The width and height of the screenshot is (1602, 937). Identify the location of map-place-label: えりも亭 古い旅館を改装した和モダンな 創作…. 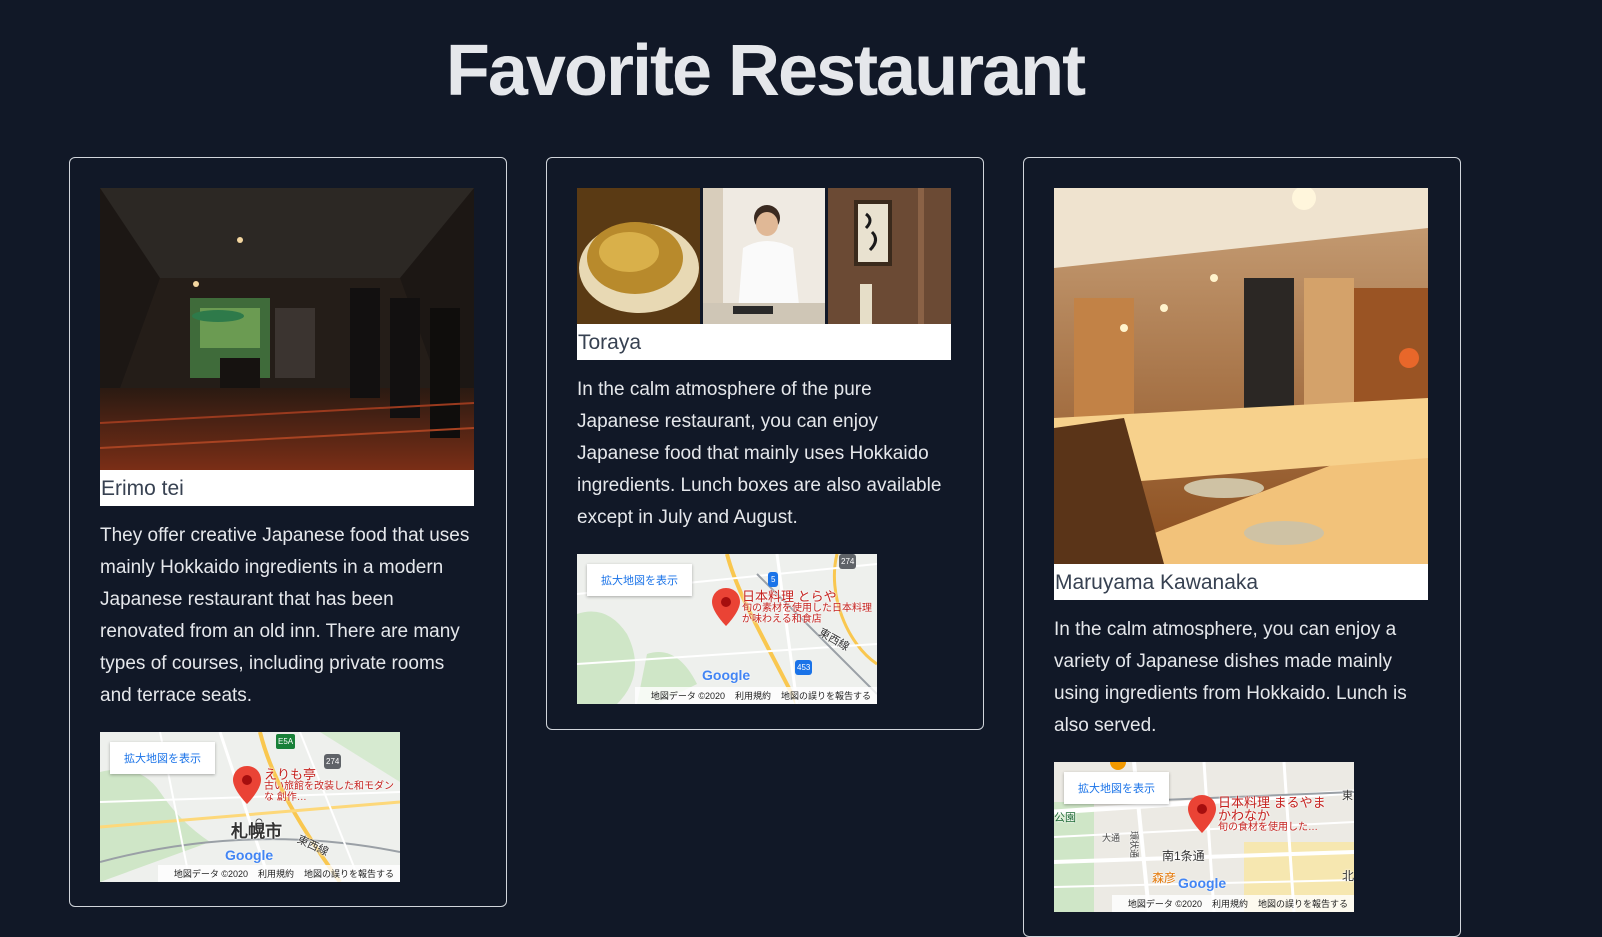
(329, 785).